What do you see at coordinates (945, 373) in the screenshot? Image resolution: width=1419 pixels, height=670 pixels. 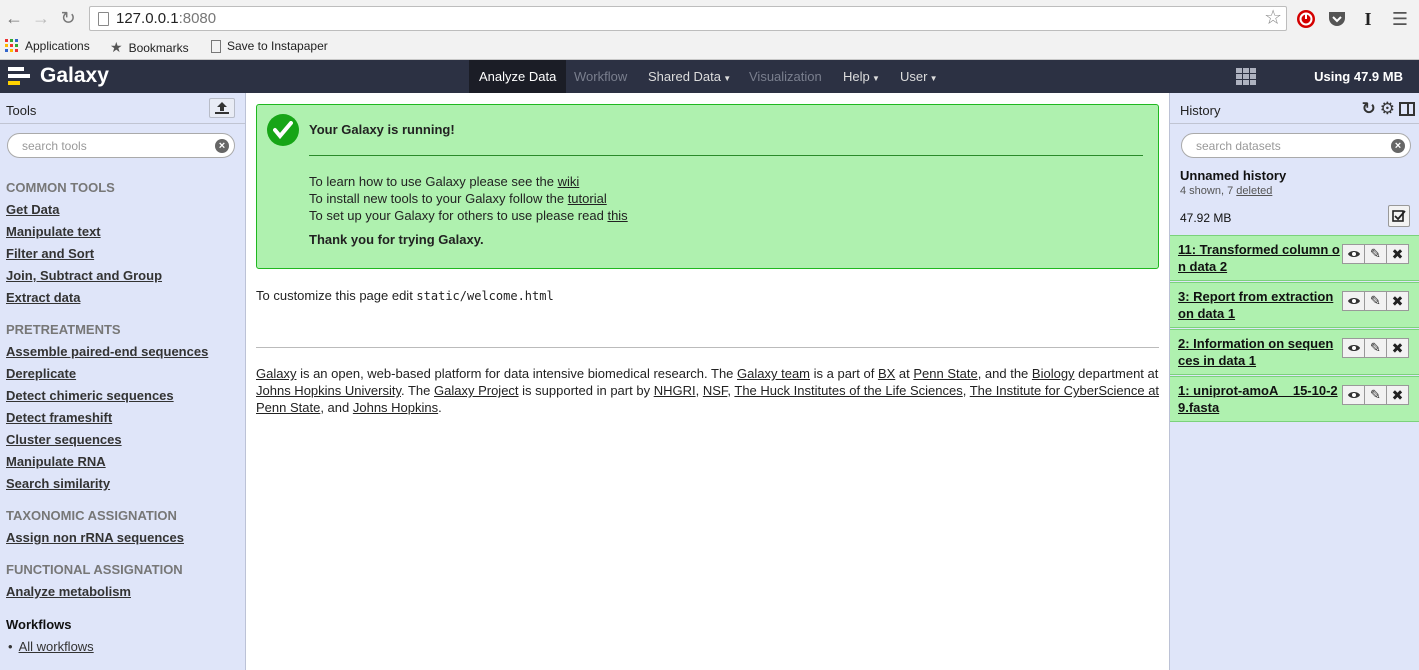 I see `penn-state-link: Penn State` at bounding box center [945, 373].